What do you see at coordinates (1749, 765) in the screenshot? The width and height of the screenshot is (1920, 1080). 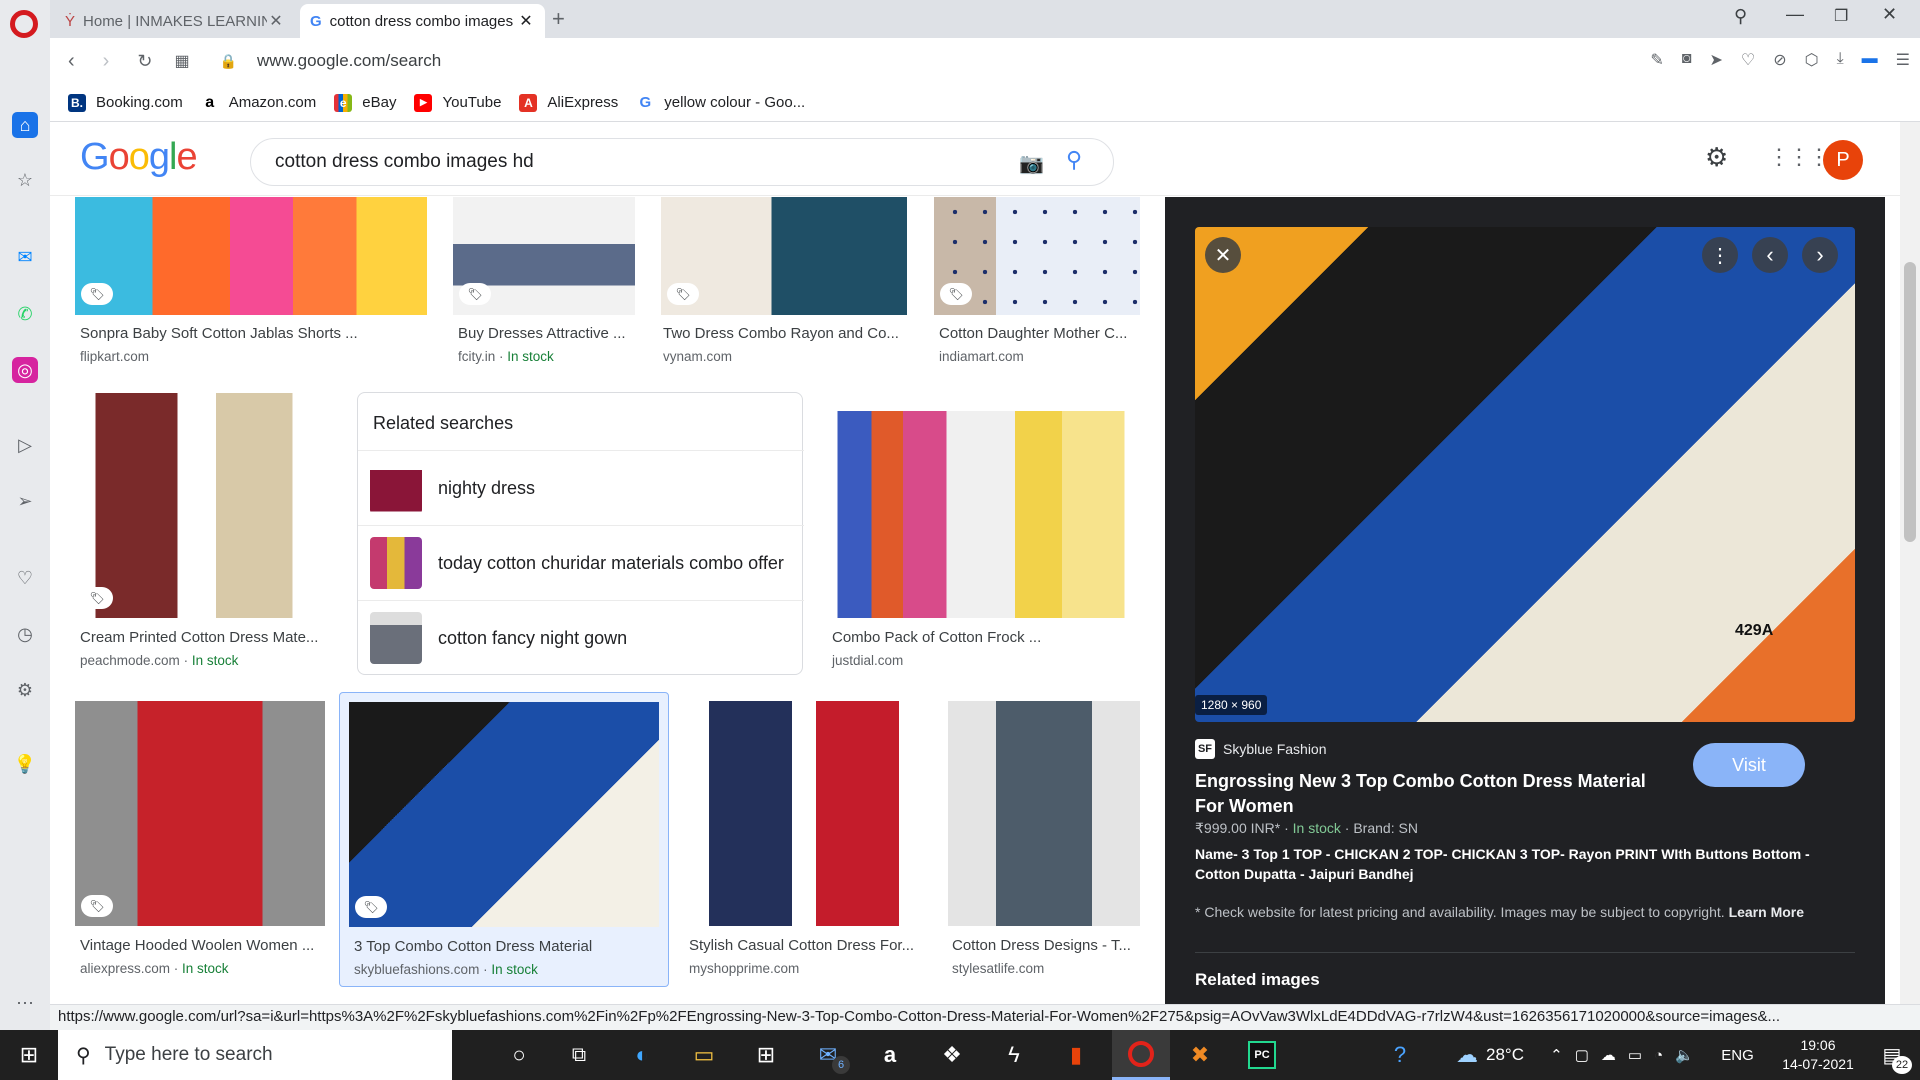 I see `visit-button: Visit` at bounding box center [1749, 765].